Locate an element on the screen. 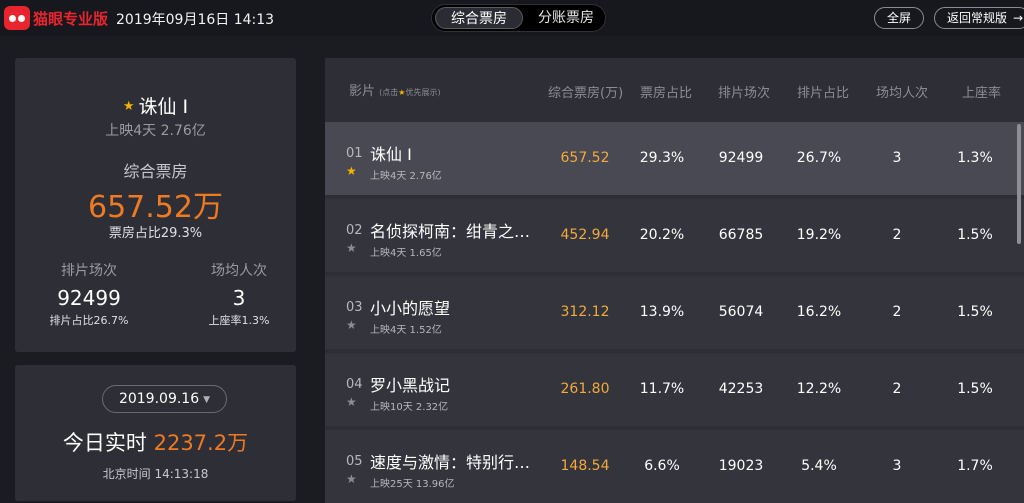 This screenshot has width=1024, height=503. row-gross: 657.52 is located at coordinates (585, 158).